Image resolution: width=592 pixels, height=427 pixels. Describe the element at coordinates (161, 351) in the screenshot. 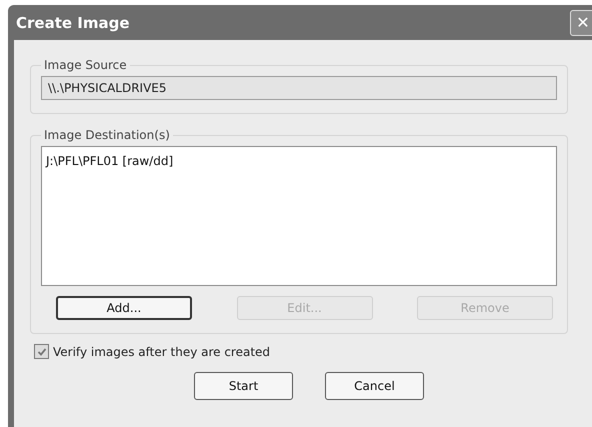

I see `checkbox-label: Verify images after they are created` at that location.